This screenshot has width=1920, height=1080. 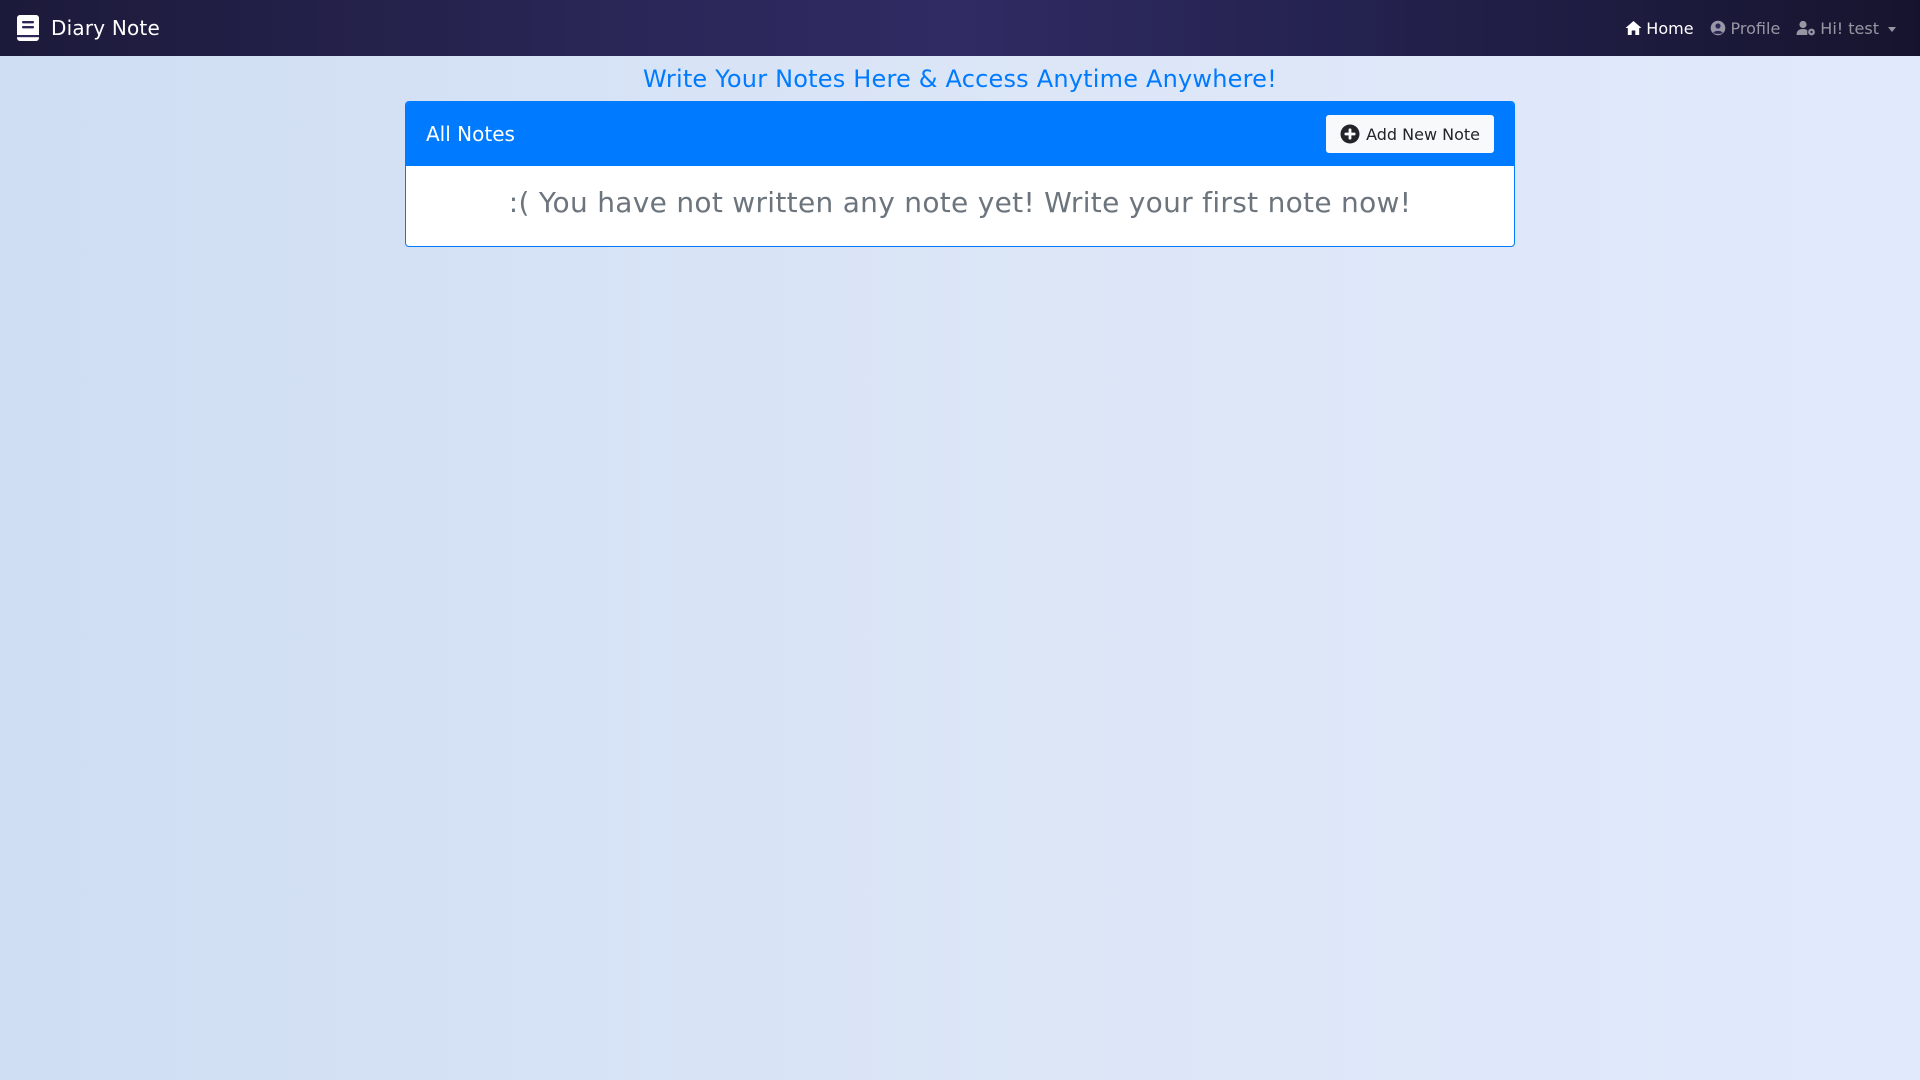 I want to click on notes-card-header: All Notes Add New Note, so click(x=960, y=134).